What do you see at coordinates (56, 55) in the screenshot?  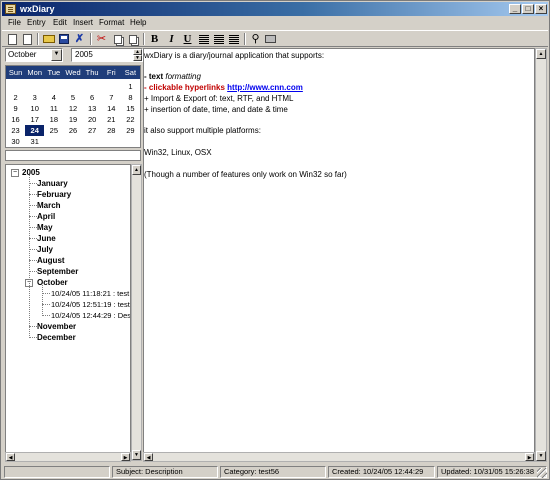 I see `chevron-down-icon: ▼` at bounding box center [56, 55].